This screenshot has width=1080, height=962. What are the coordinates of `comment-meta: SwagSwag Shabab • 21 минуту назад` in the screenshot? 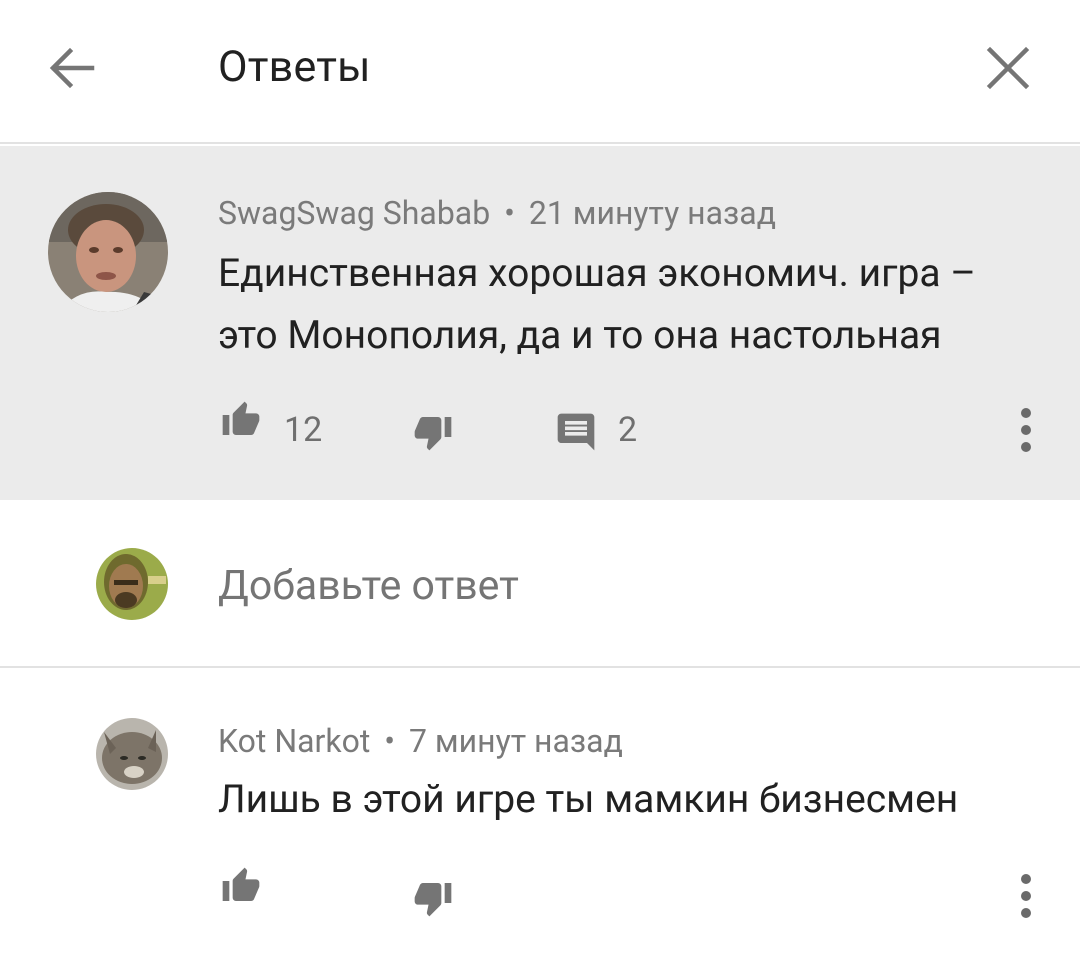 It's located at (497, 213).